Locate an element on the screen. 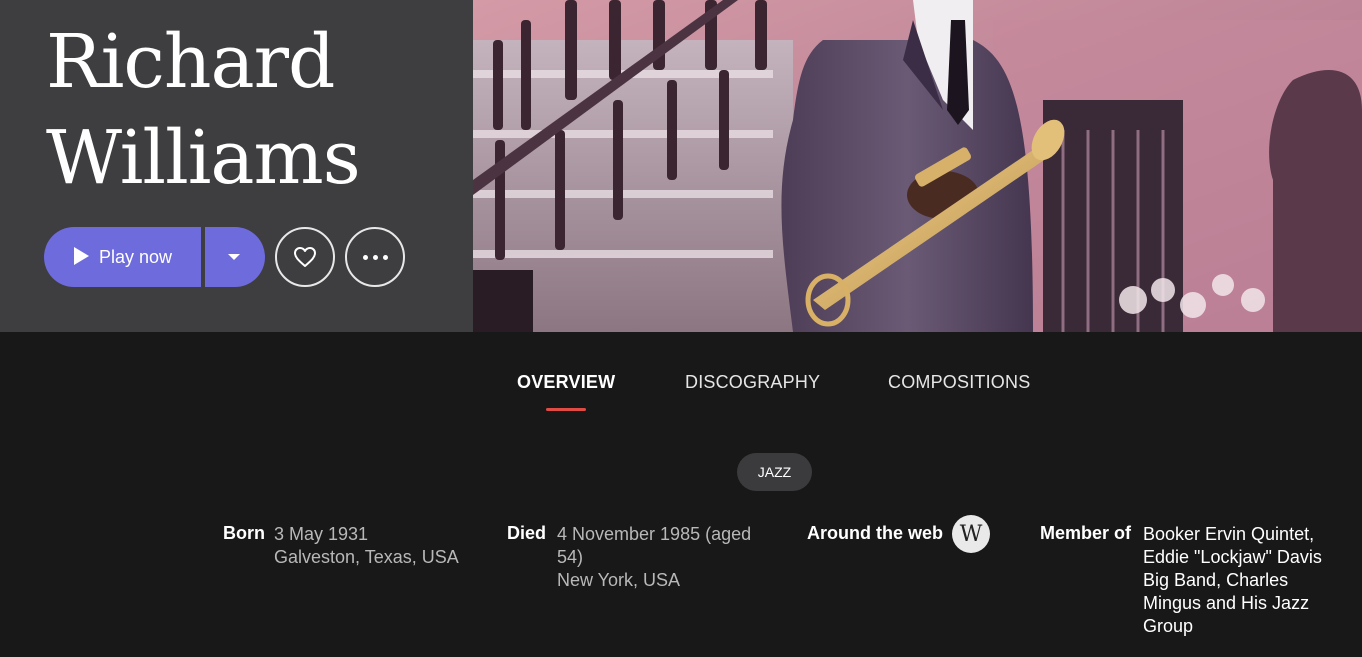  died-date-line2: 54) is located at coordinates (570, 557).